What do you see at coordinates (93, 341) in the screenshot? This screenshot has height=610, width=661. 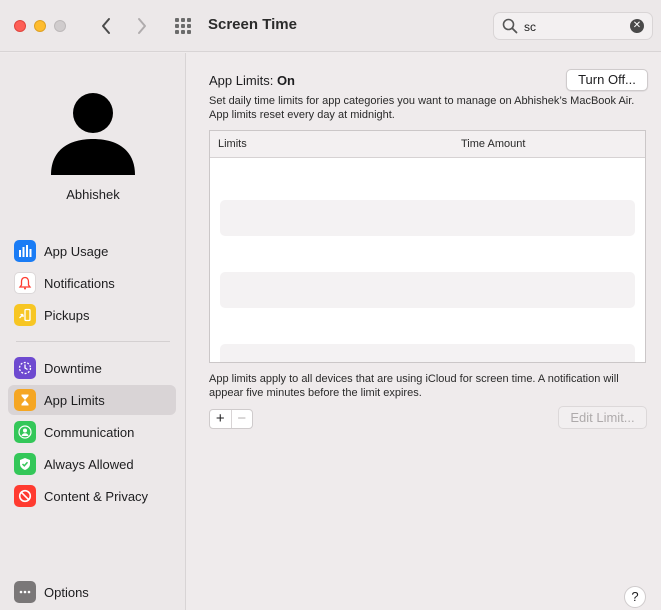 I see `sidebar-divider` at bounding box center [93, 341].